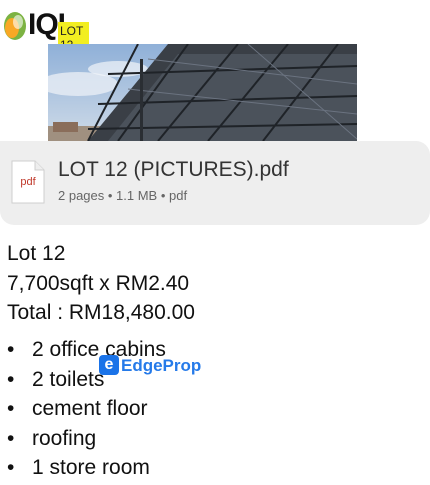 This screenshot has height=485, width=430. Describe the element at coordinates (101, 312) in the screenshot. I see `total-line: Total : RM18,480.00` at that location.